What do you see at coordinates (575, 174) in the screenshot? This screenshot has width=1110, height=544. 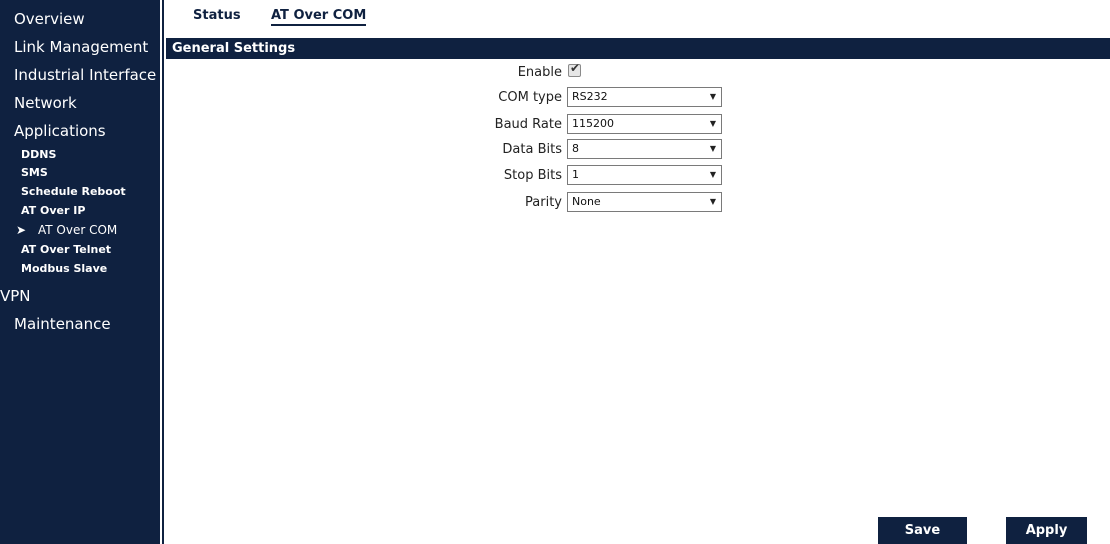 I see `stop-bits-value: 1` at bounding box center [575, 174].